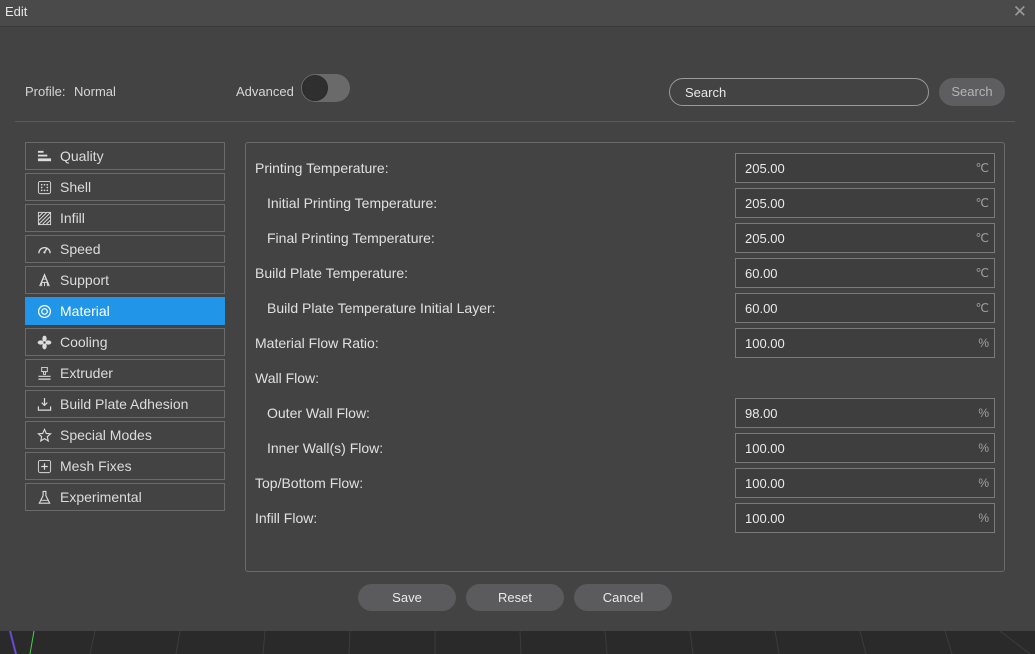 This screenshot has width=1035, height=654. I want to click on save-button: Save, so click(407, 597).